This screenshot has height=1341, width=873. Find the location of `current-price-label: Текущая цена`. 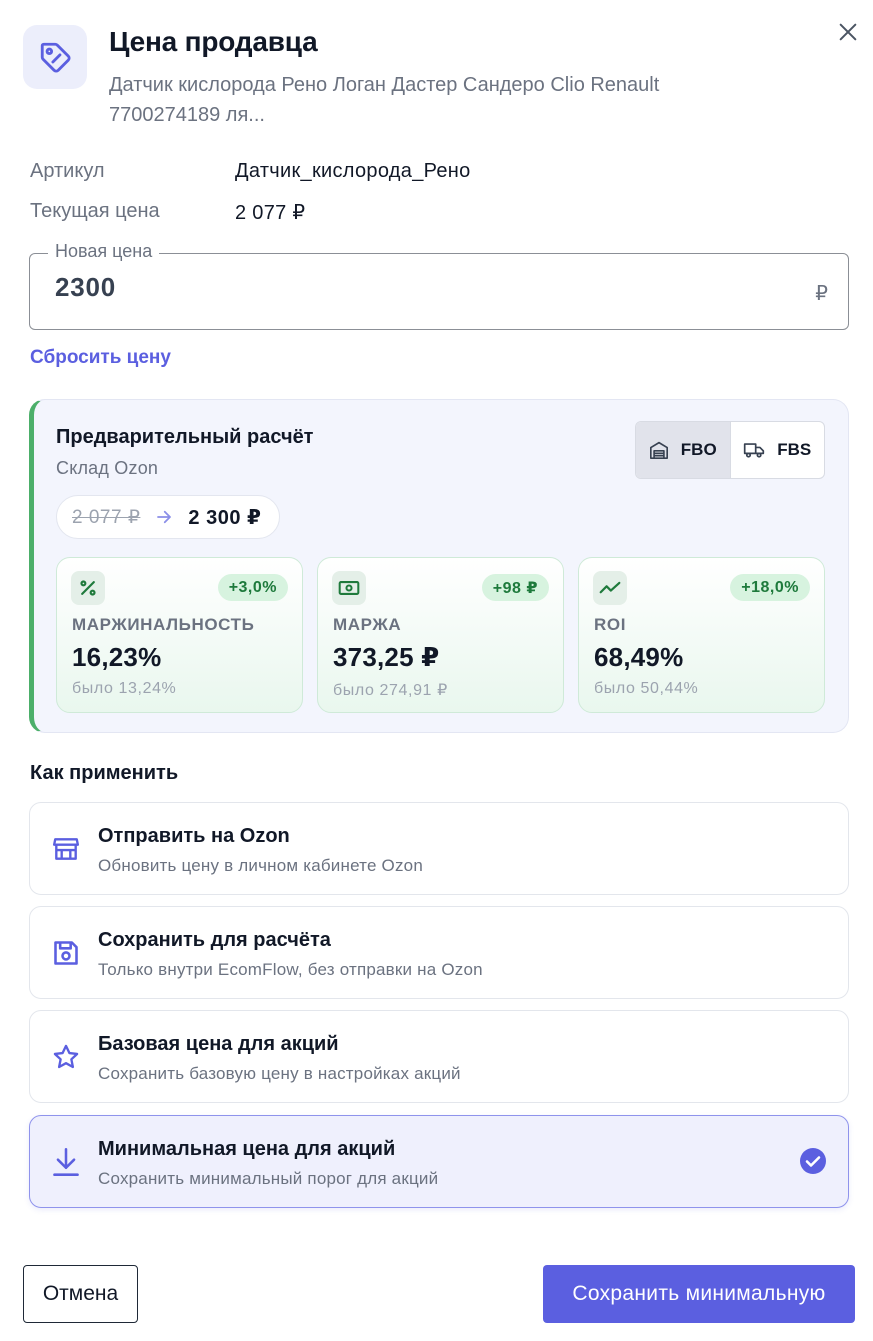

current-price-label: Текущая цена is located at coordinates (95, 211).